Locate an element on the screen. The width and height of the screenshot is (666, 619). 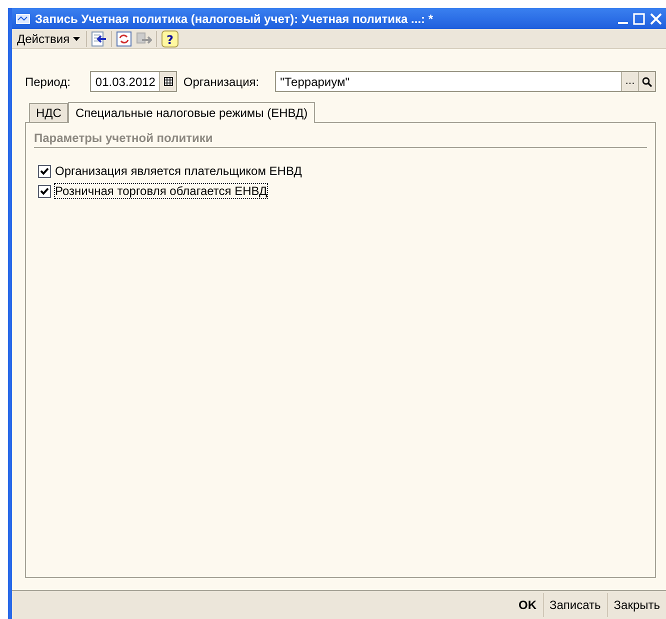
document-arrow-icon is located at coordinates (98, 38).